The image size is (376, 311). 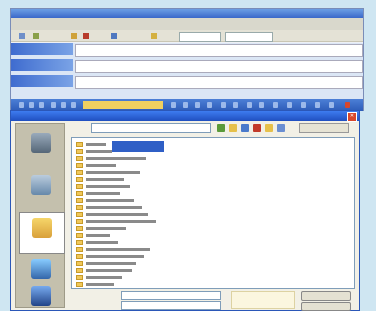 What do you see at coordinates (73, 105) in the screenshot?
I see `align-right-icon` at bounding box center [73, 105].